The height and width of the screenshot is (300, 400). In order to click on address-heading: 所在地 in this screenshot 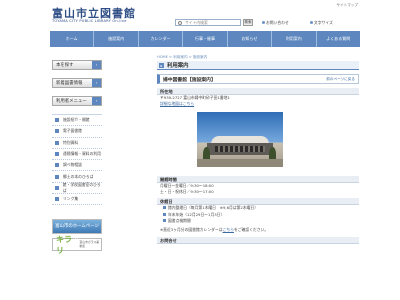, I will do `click(258, 91)`.